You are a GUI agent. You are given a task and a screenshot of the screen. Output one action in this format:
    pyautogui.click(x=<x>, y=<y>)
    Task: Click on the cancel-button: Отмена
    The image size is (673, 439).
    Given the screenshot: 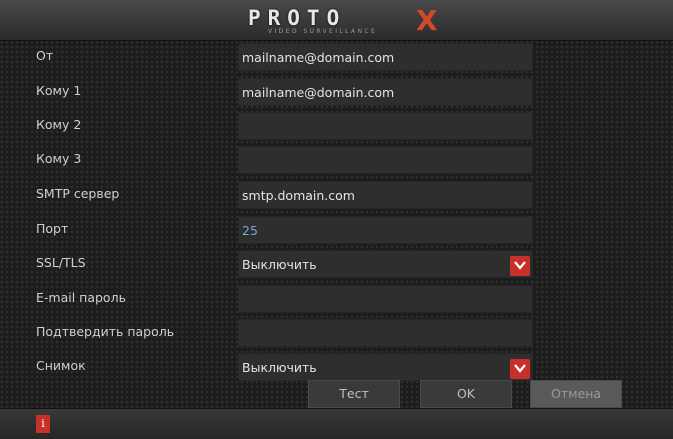 What is the action you would take?
    pyautogui.click(x=576, y=394)
    